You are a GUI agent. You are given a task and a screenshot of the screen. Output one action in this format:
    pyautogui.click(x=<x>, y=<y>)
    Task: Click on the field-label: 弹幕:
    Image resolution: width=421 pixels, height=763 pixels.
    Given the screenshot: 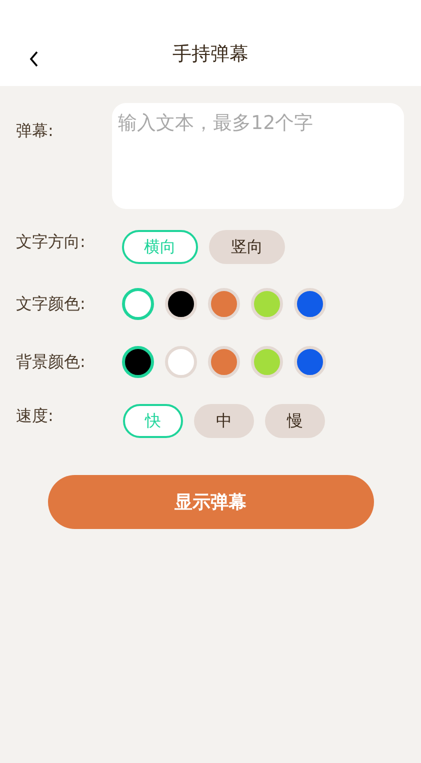 What is the action you would take?
    pyautogui.click(x=35, y=130)
    